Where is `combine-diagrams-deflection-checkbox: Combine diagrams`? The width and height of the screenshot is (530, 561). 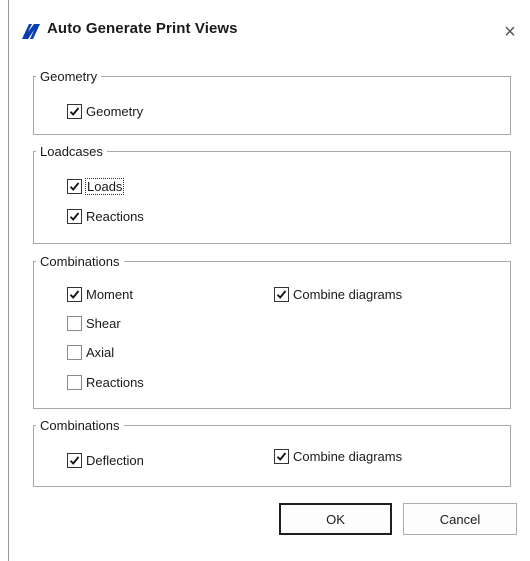
combine-diagrams-deflection-checkbox: Combine diagrams is located at coordinates (338, 456).